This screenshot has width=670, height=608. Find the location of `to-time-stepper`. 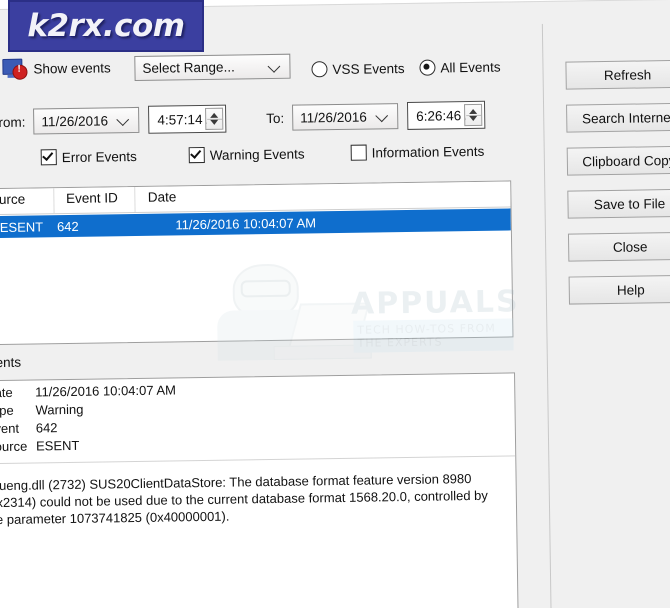

to-time-stepper is located at coordinates (473, 115).